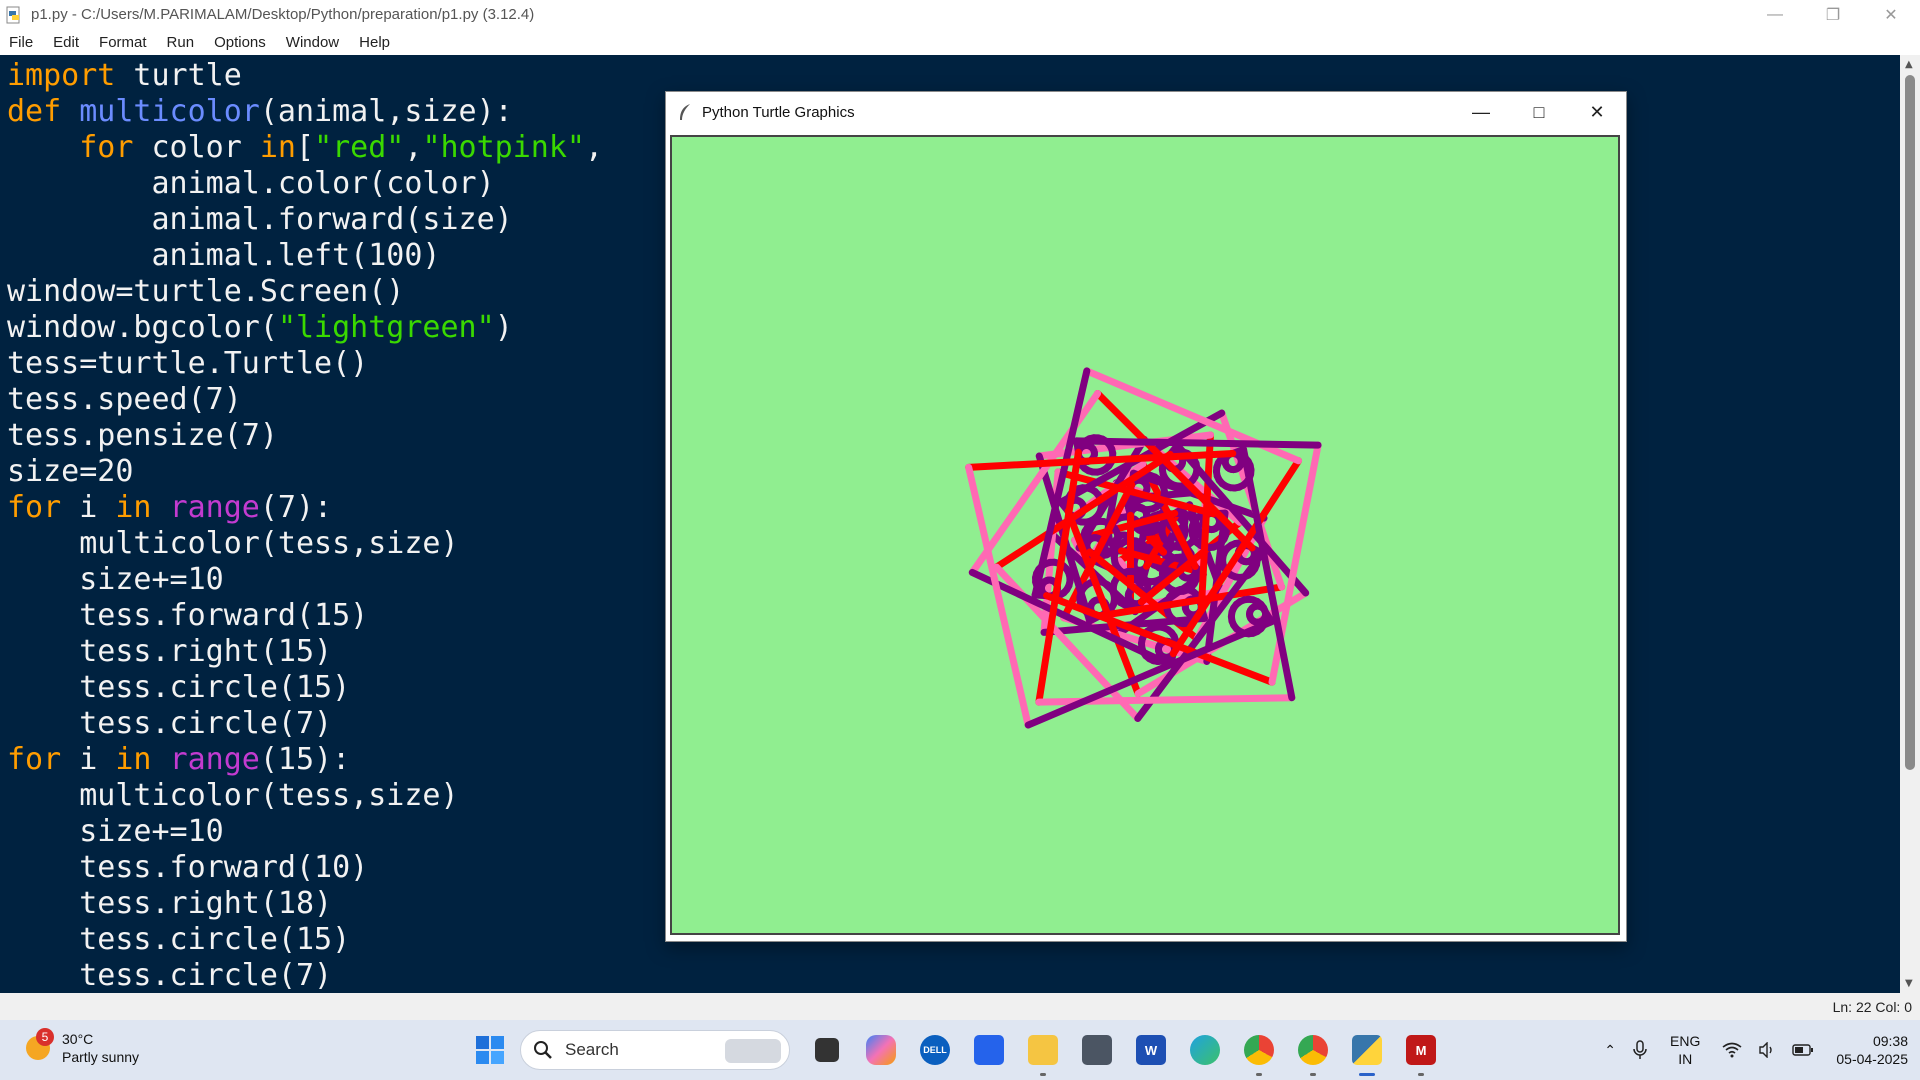 This screenshot has width=1920, height=1080. I want to click on menu-edit: Edit, so click(66, 42).